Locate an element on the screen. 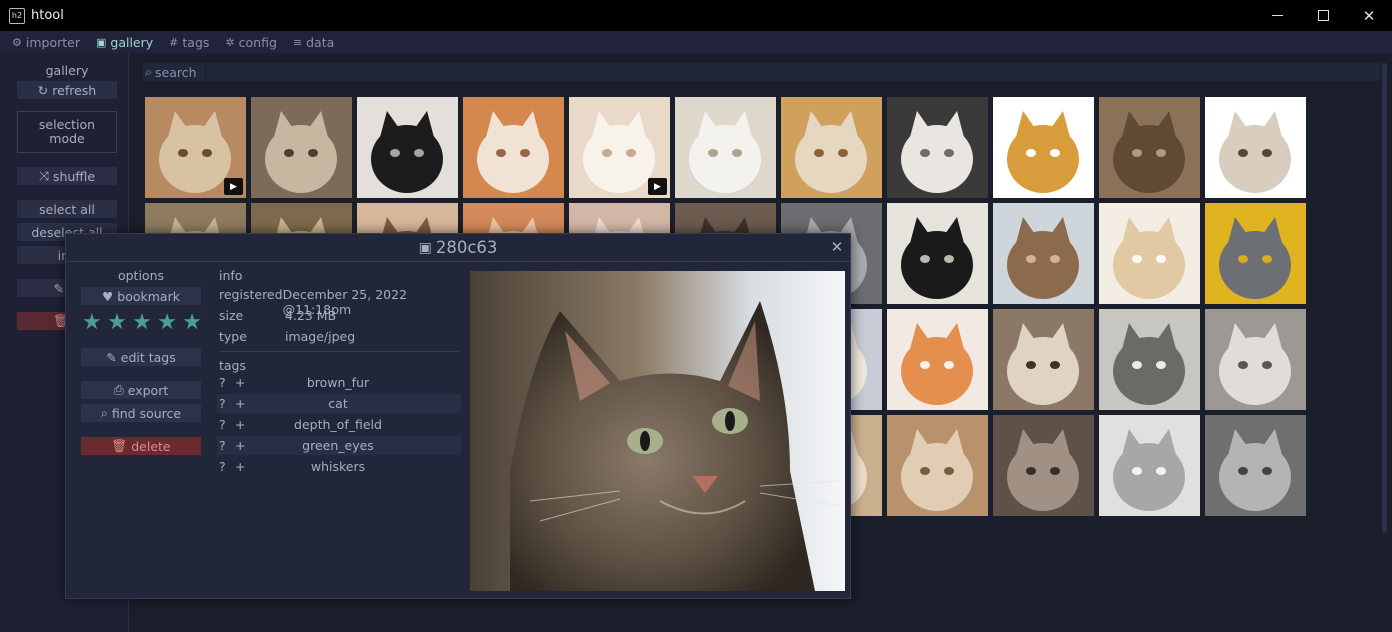  tag-row: ? + cat is located at coordinates (339, 403).